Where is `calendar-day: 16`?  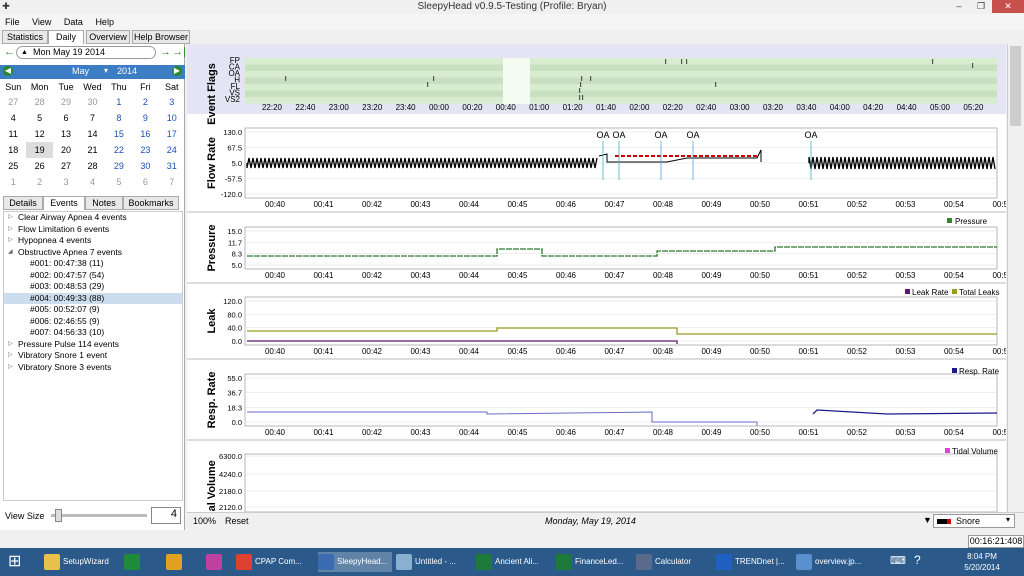
calendar-day: 16 is located at coordinates (145, 134).